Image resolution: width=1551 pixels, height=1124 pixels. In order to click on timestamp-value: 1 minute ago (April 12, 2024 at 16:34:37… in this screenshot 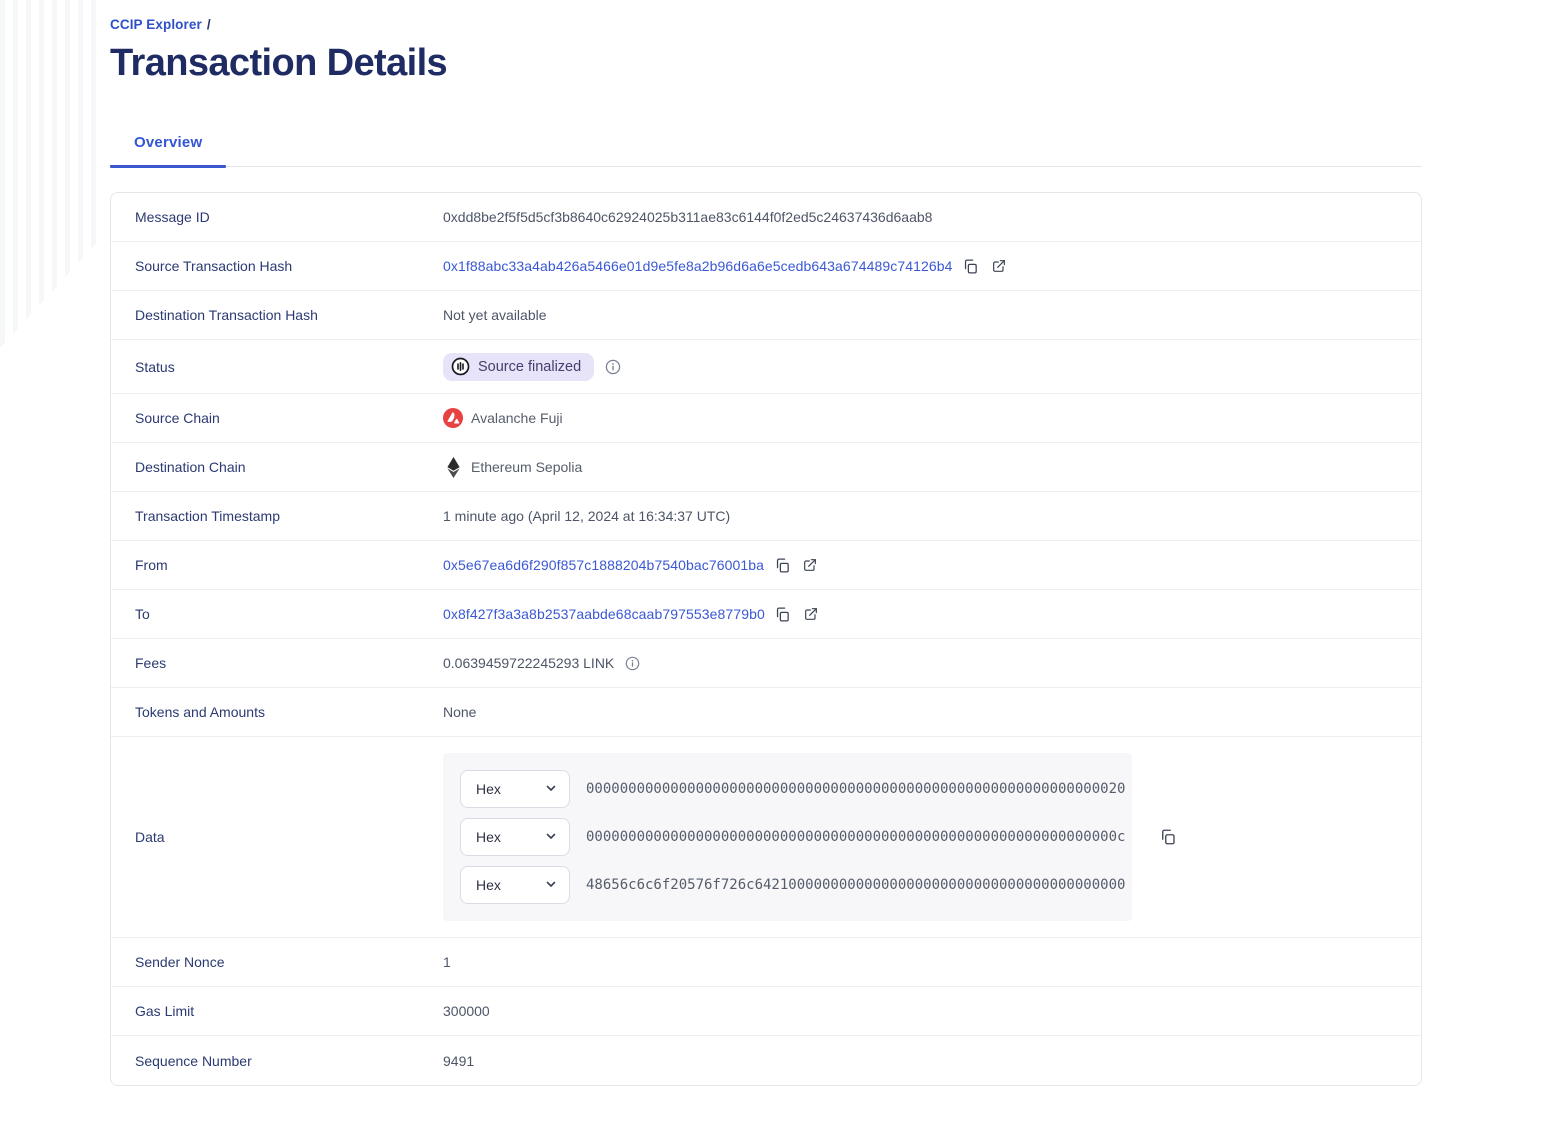, I will do `click(587, 516)`.